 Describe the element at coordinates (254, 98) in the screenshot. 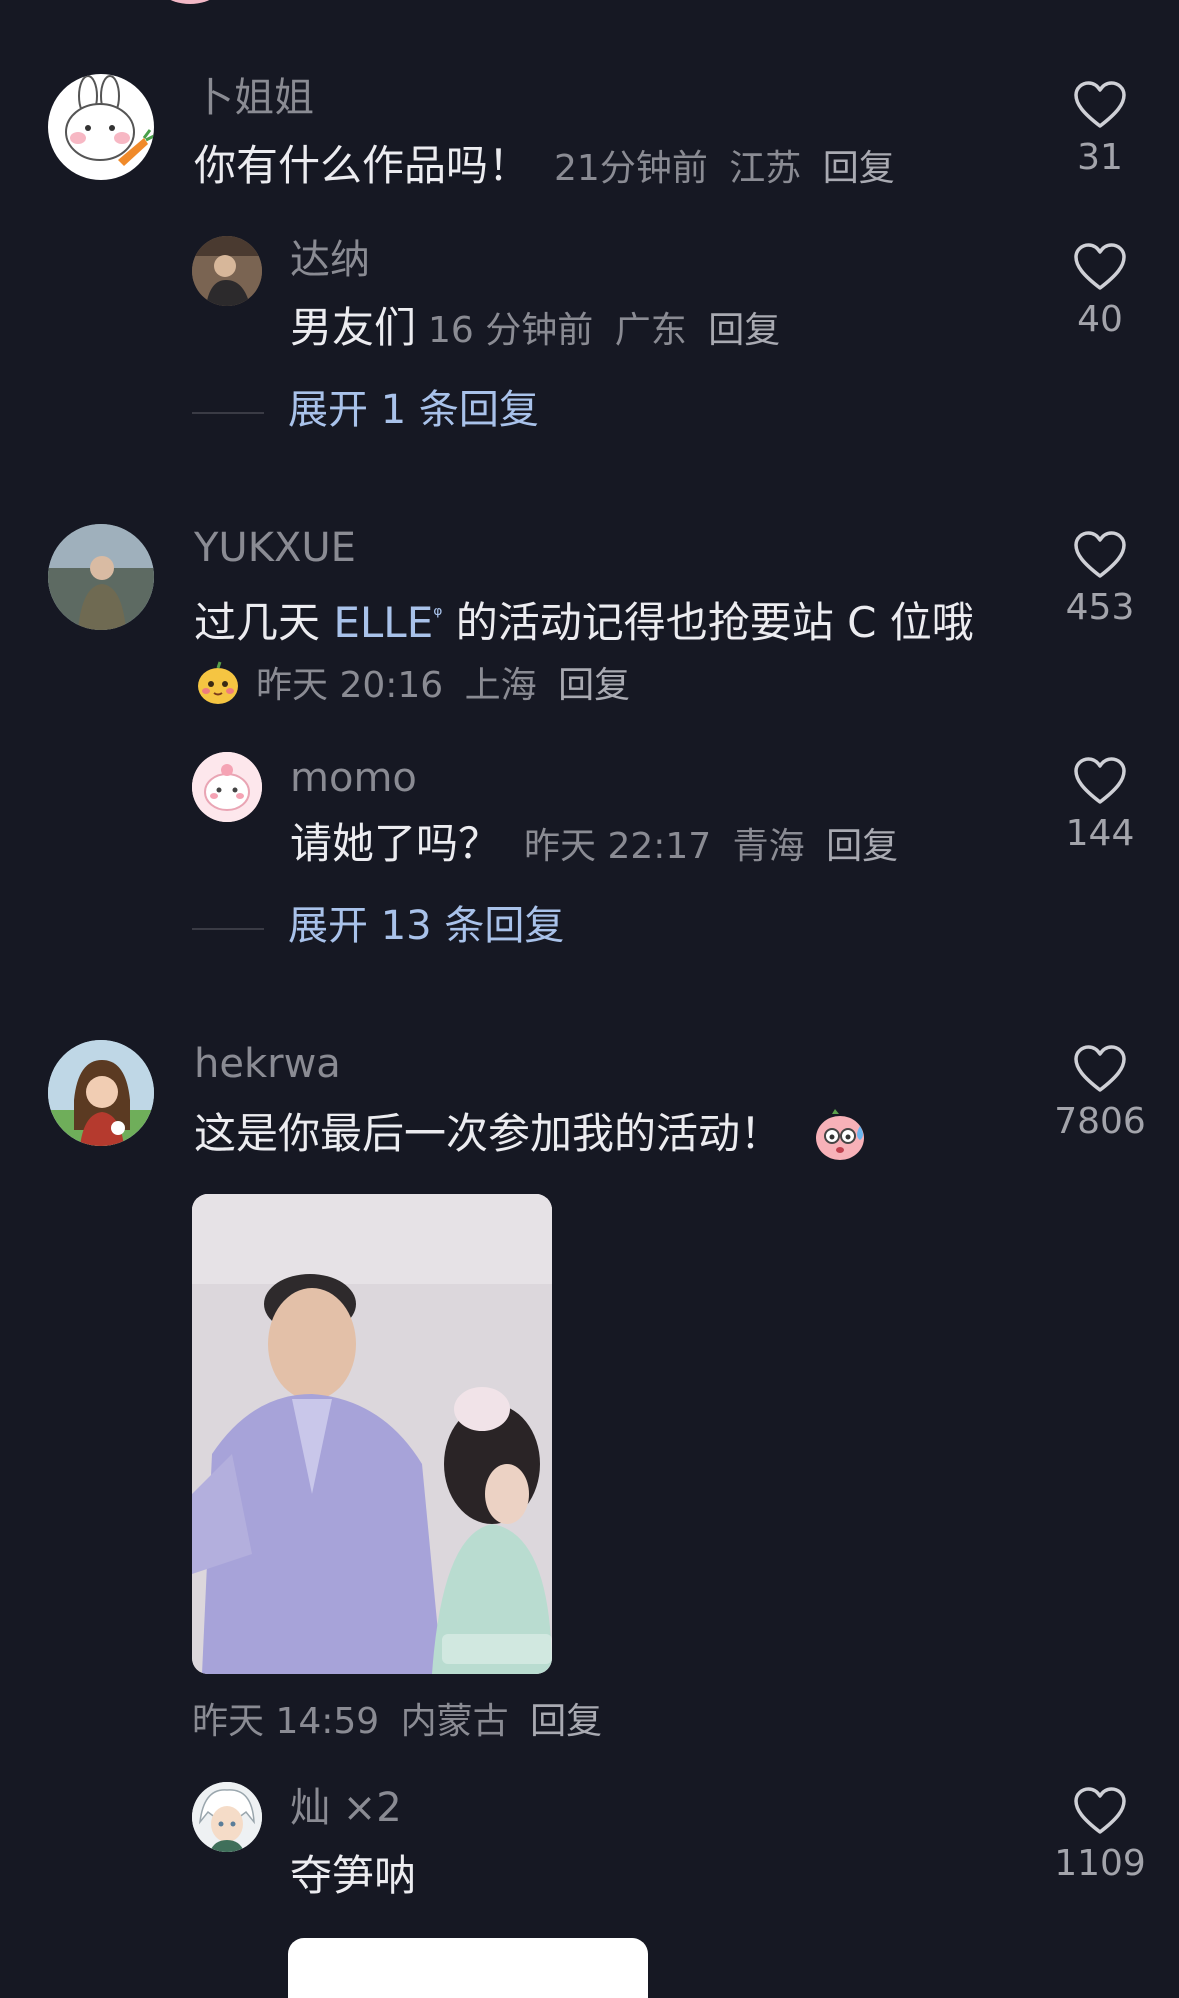

I see `comment-username: 卜姐姐` at that location.